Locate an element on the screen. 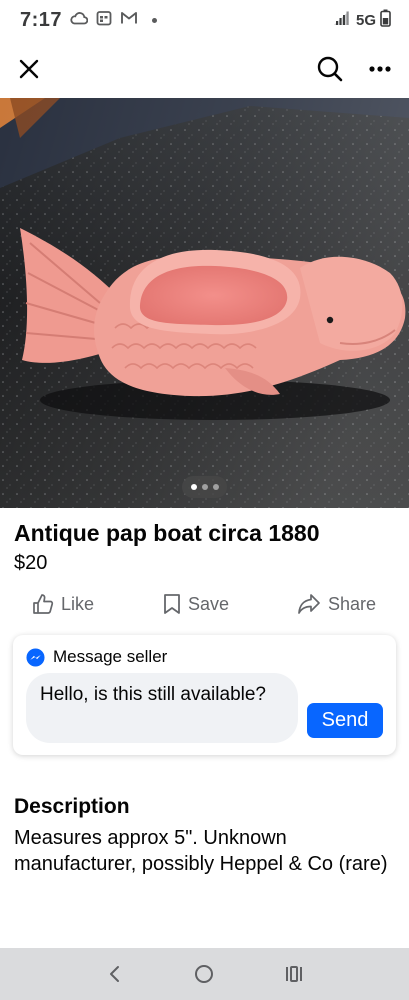  top-bar-actions is located at coordinates (355, 69).